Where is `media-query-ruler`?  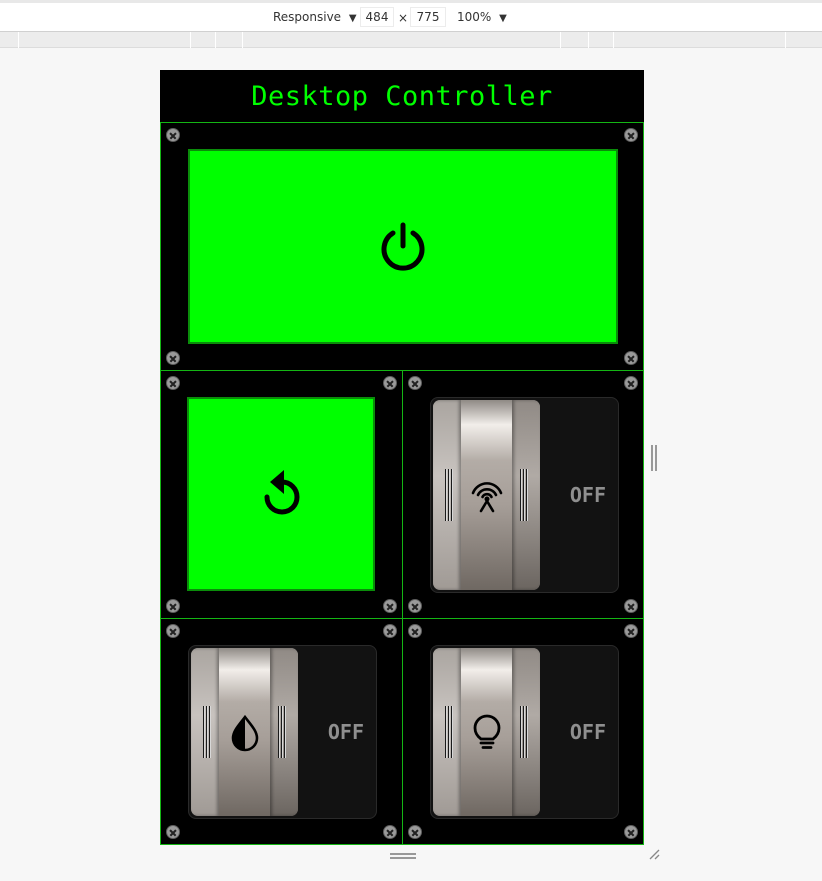 media-query-ruler is located at coordinates (411, 40).